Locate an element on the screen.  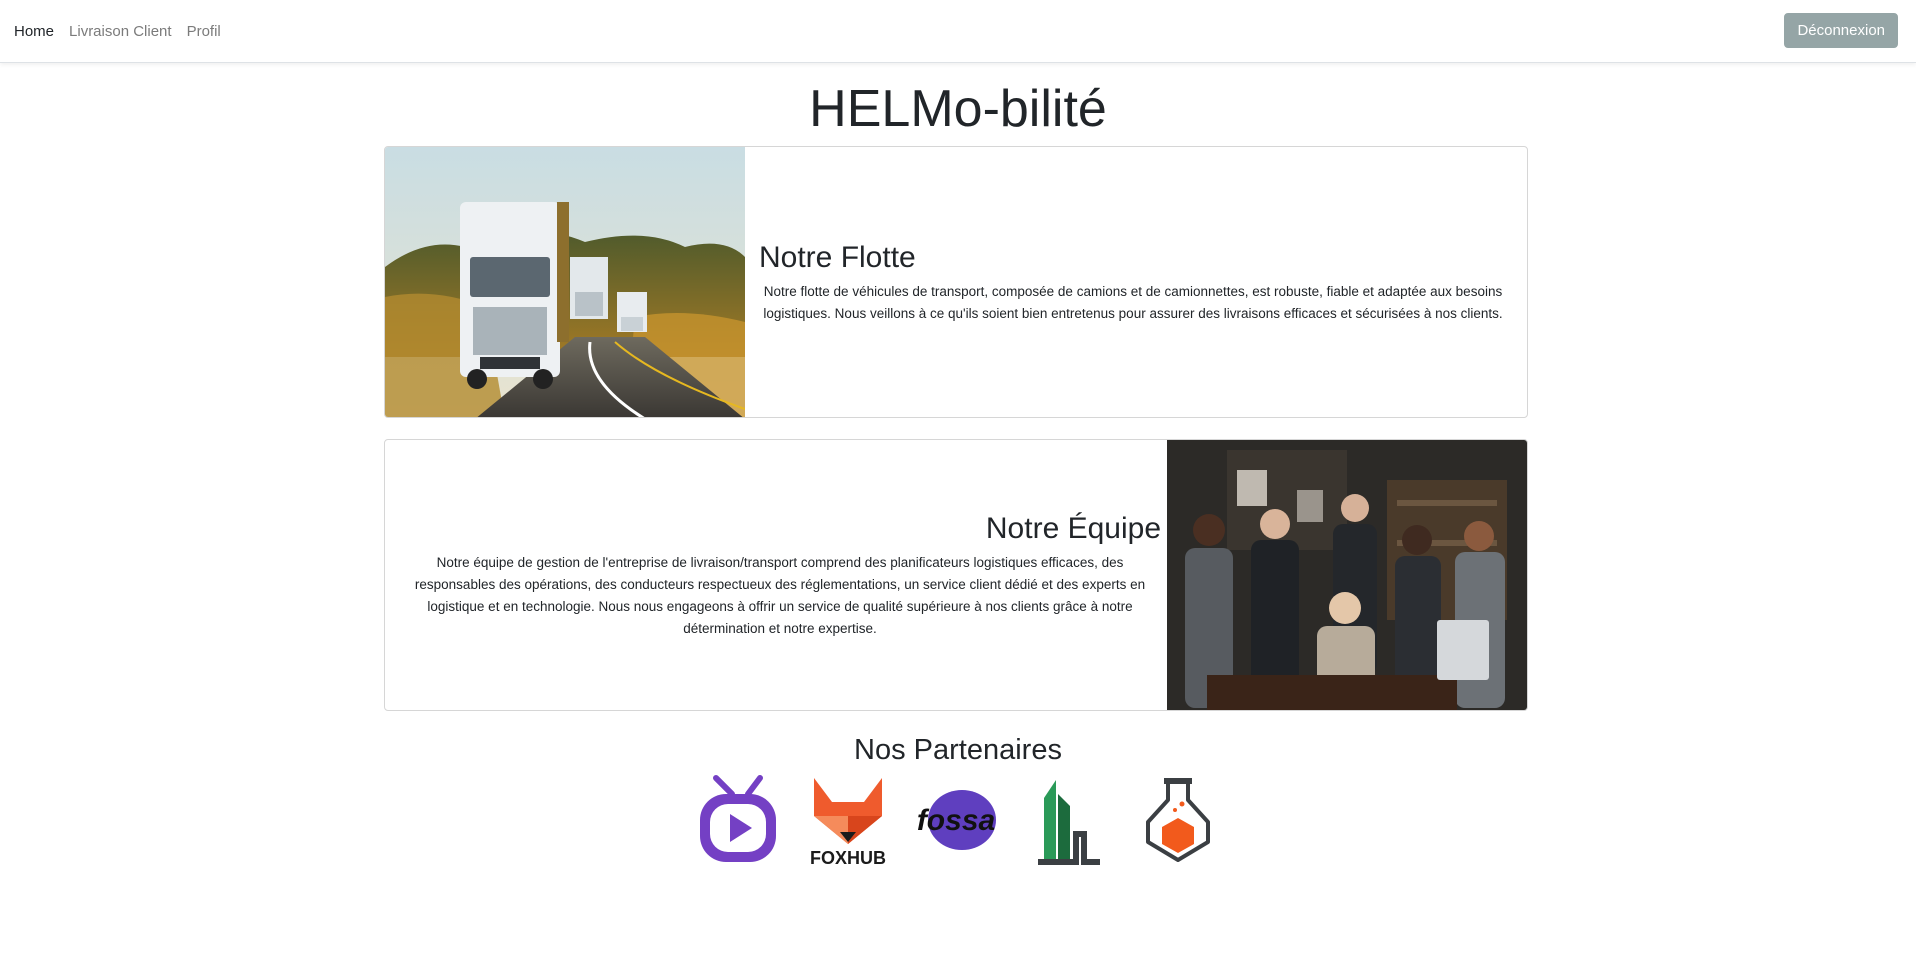
partners-logos: FOXHUB fossa is located at coordinates (958, 820).